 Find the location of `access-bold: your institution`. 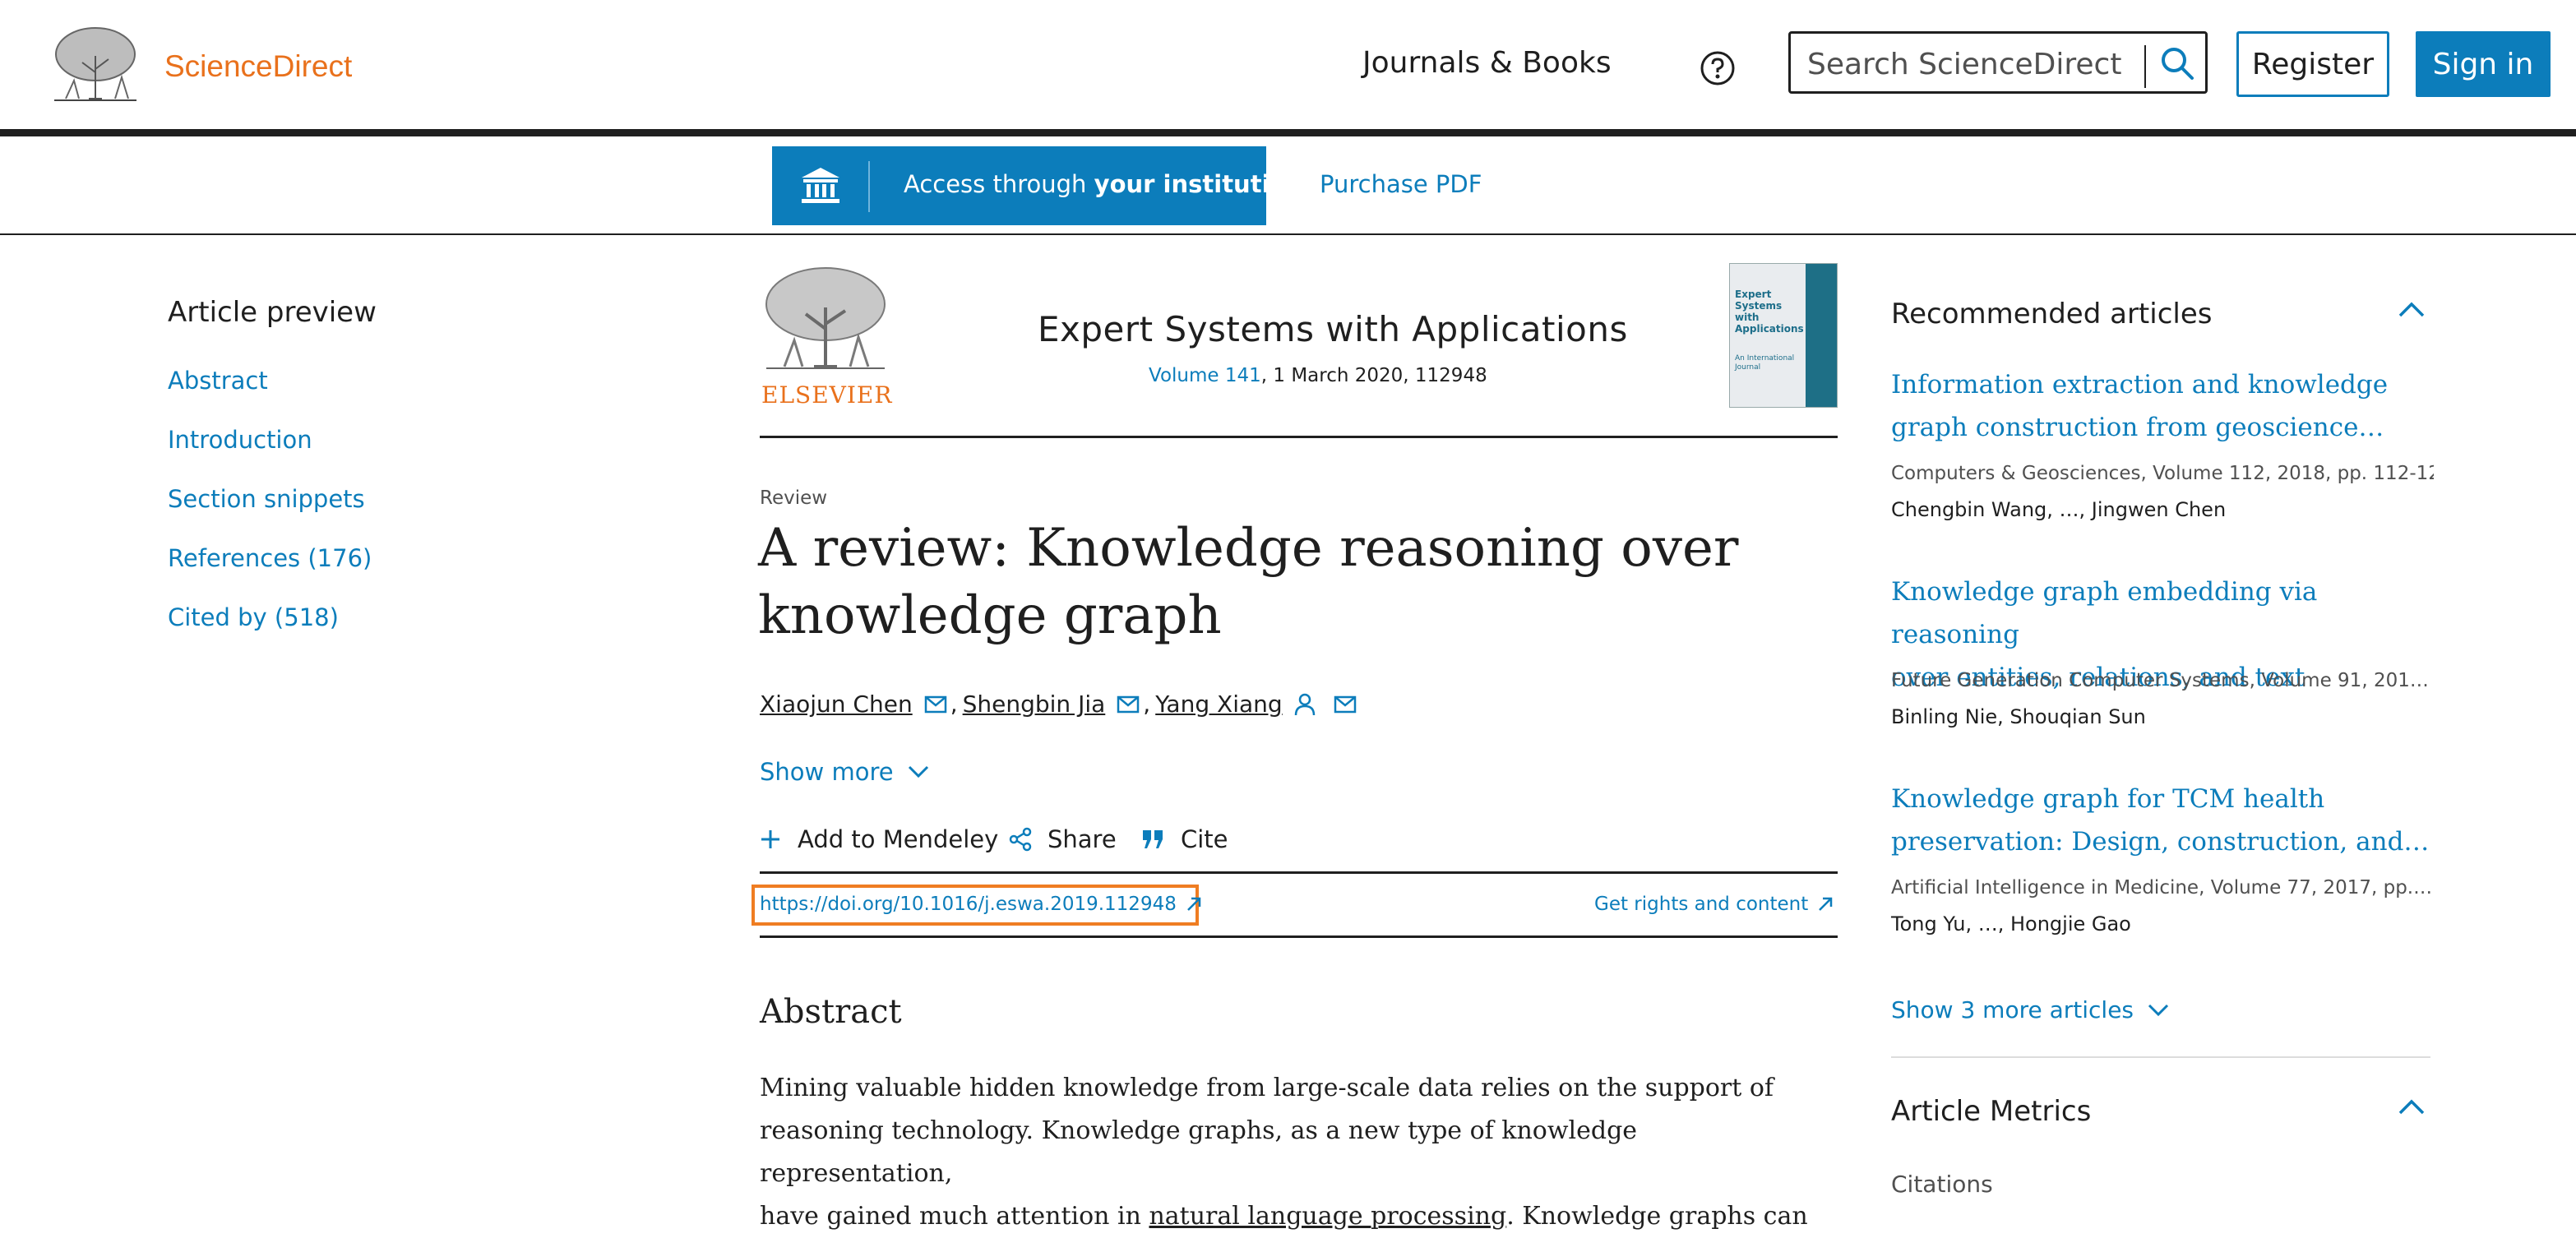

access-bold: your institution is located at coordinates (1199, 184).